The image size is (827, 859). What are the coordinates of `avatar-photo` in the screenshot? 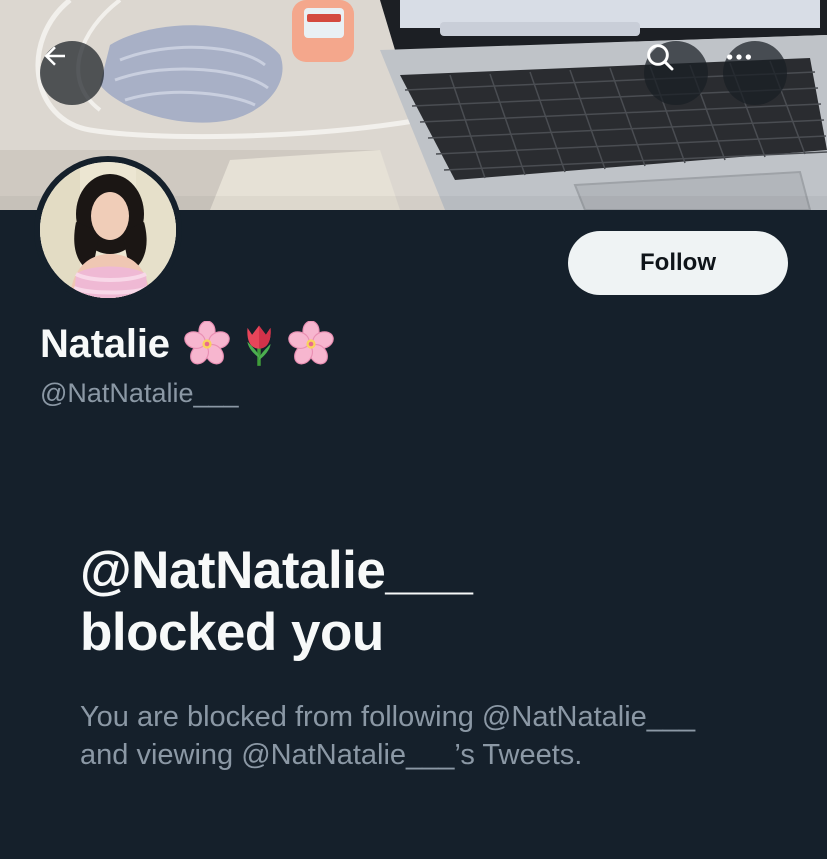 It's located at (108, 230).